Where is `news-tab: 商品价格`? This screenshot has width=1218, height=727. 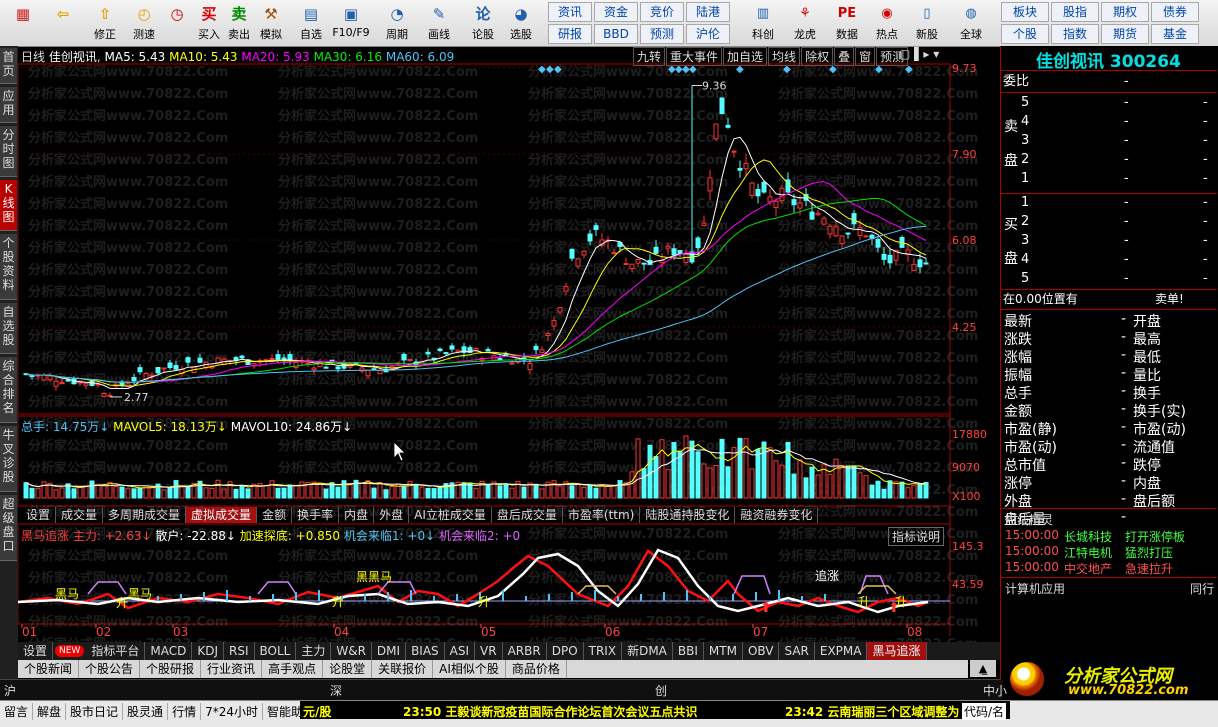
news-tab: 商品价格 is located at coordinates (536, 669).